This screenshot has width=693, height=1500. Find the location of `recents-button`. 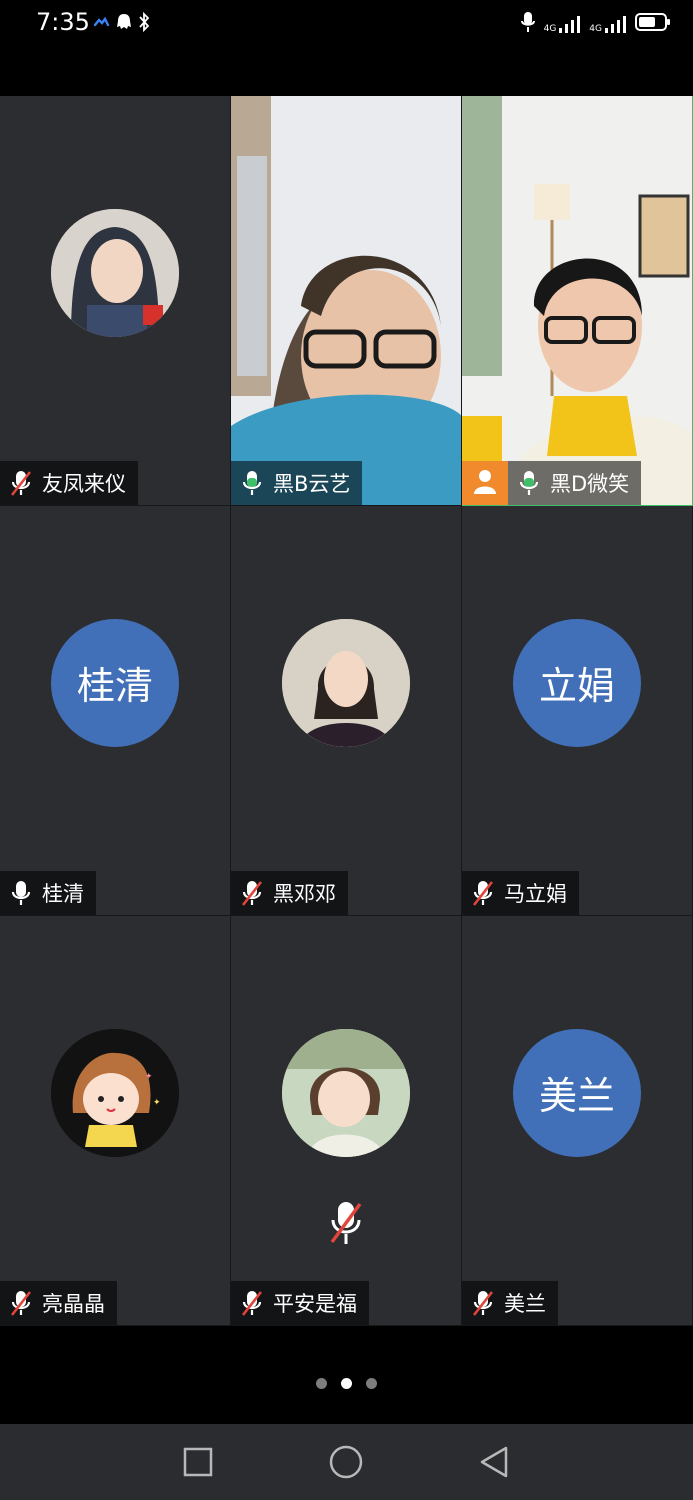

recents-button is located at coordinates (198, 1462).